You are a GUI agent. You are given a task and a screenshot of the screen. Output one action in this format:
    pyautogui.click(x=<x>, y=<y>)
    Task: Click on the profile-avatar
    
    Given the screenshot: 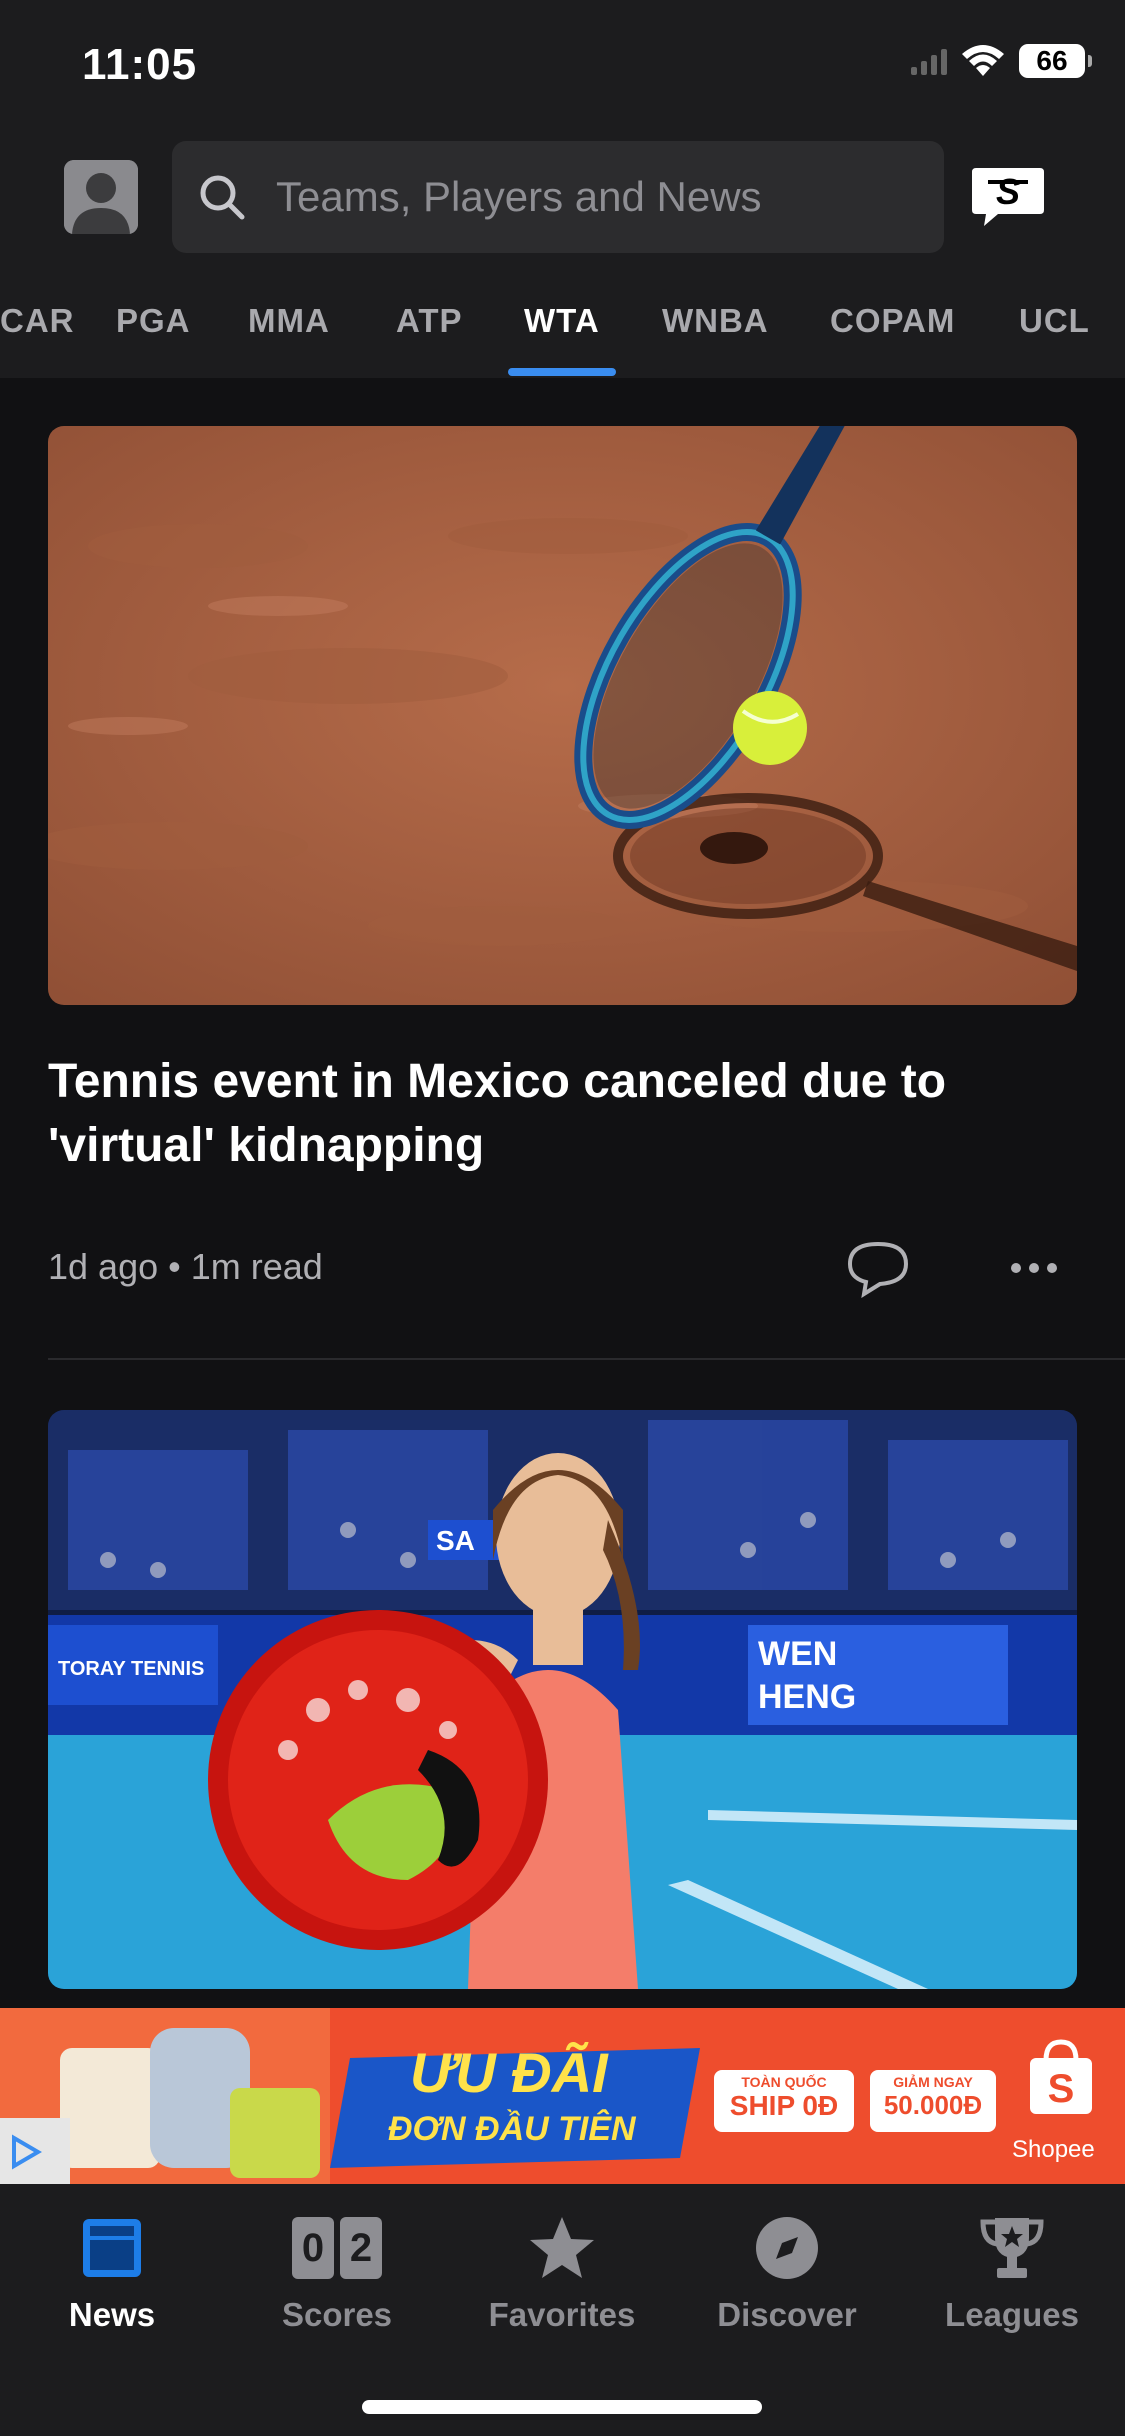 What is the action you would take?
    pyautogui.click(x=101, y=197)
    